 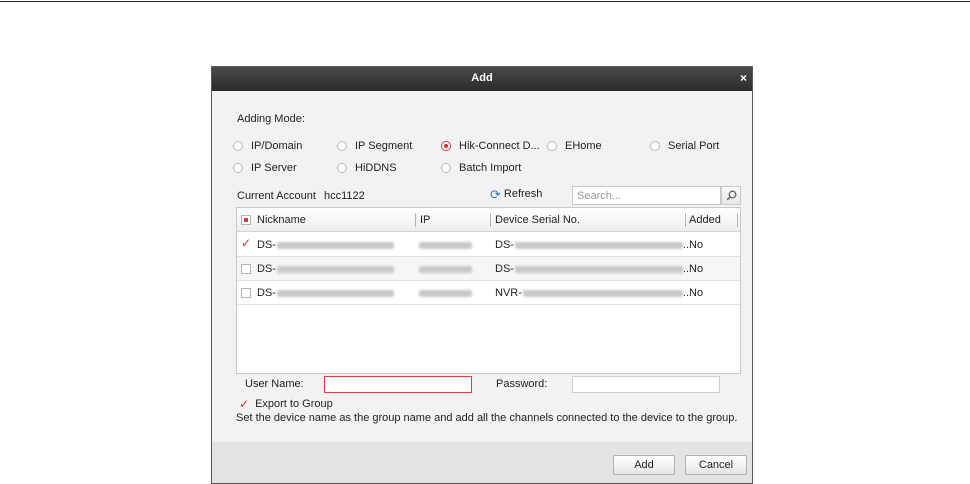 I want to click on search-button, so click(x=731, y=195).